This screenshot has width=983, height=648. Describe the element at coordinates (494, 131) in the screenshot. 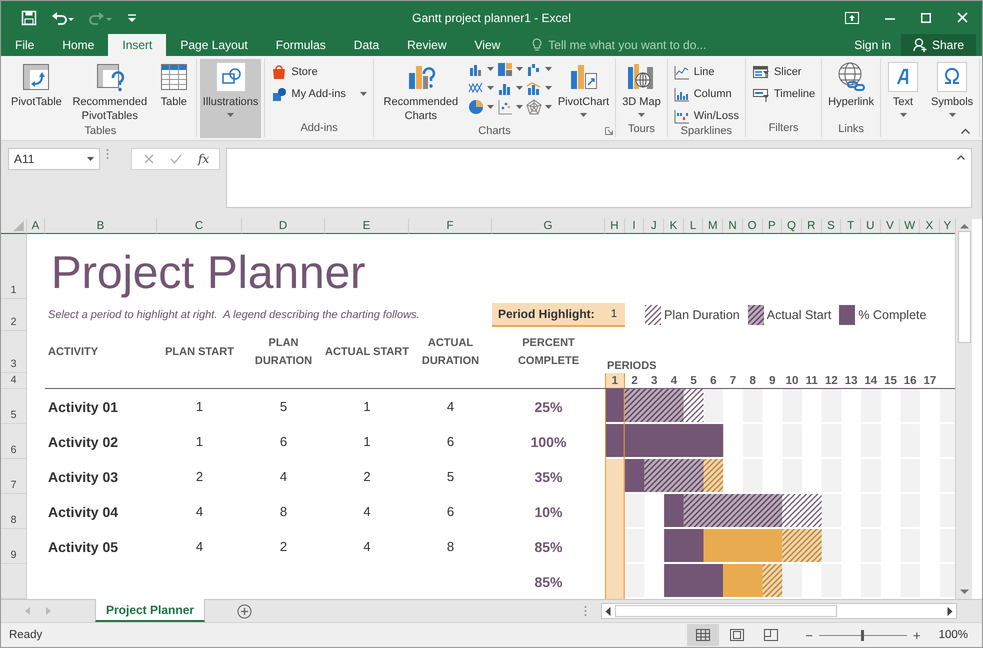

I see `group-label: Charts` at that location.